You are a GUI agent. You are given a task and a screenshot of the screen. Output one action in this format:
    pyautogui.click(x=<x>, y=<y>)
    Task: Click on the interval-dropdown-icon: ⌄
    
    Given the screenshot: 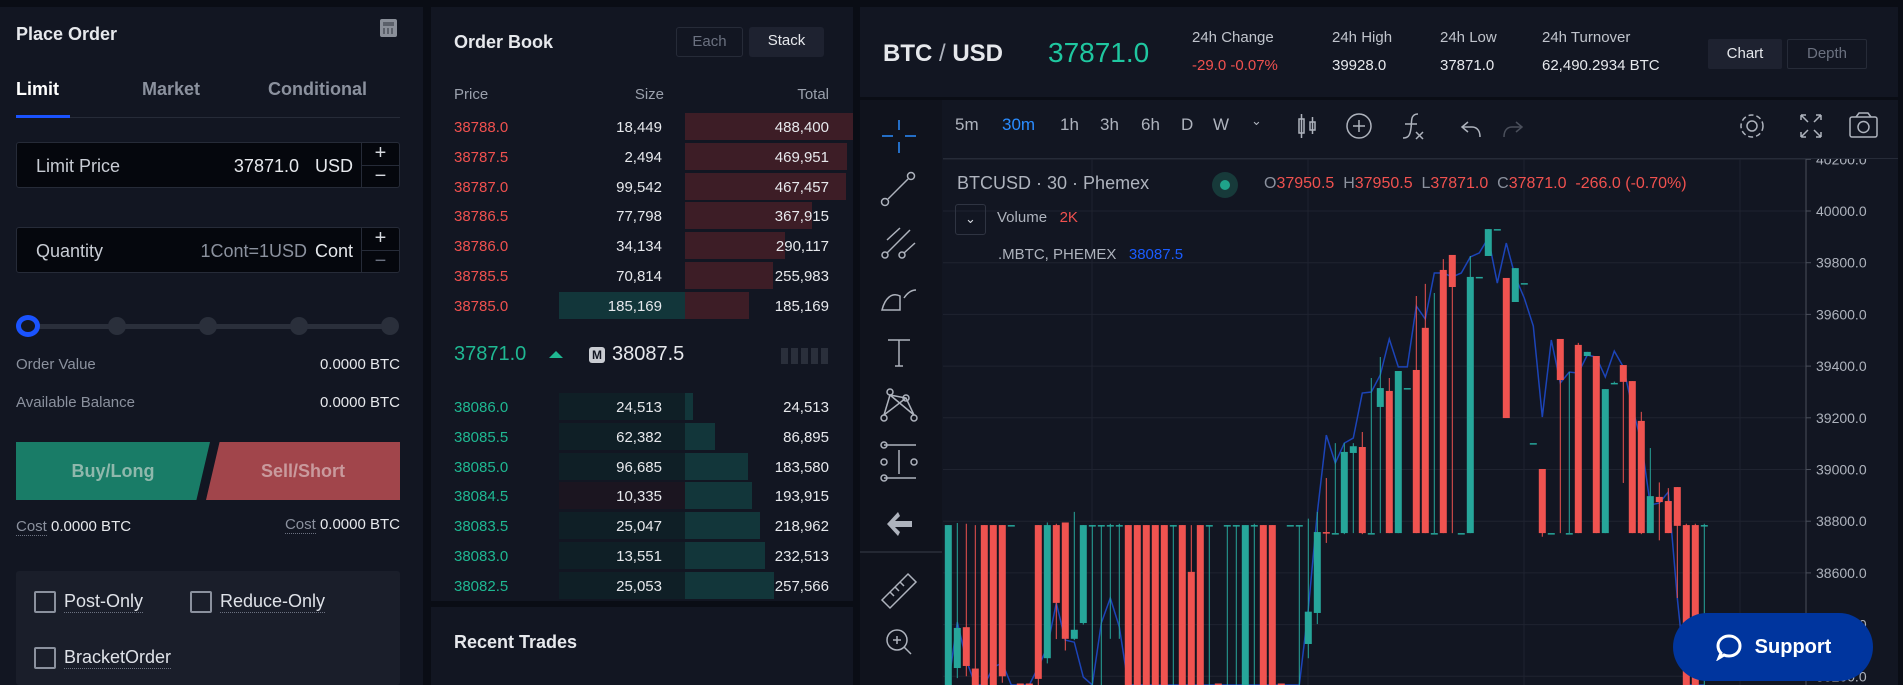 What is the action you would take?
    pyautogui.click(x=1256, y=121)
    